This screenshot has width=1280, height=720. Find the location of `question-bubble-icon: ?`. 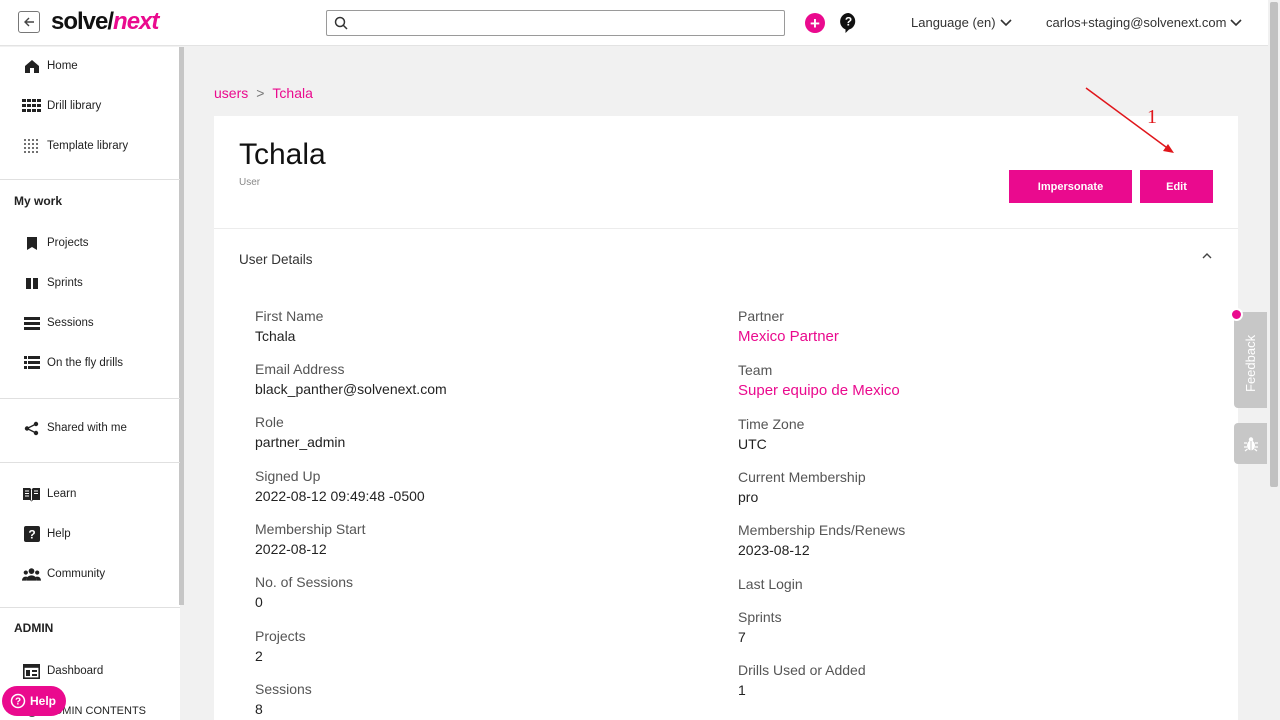

question-bubble-icon: ? is located at coordinates (848, 23).